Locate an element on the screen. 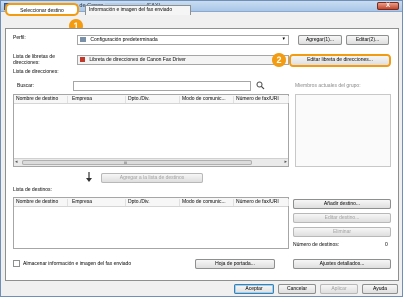 The height and width of the screenshot is (297, 403). address-list-label: Lista de direcciones: is located at coordinates (36, 72).